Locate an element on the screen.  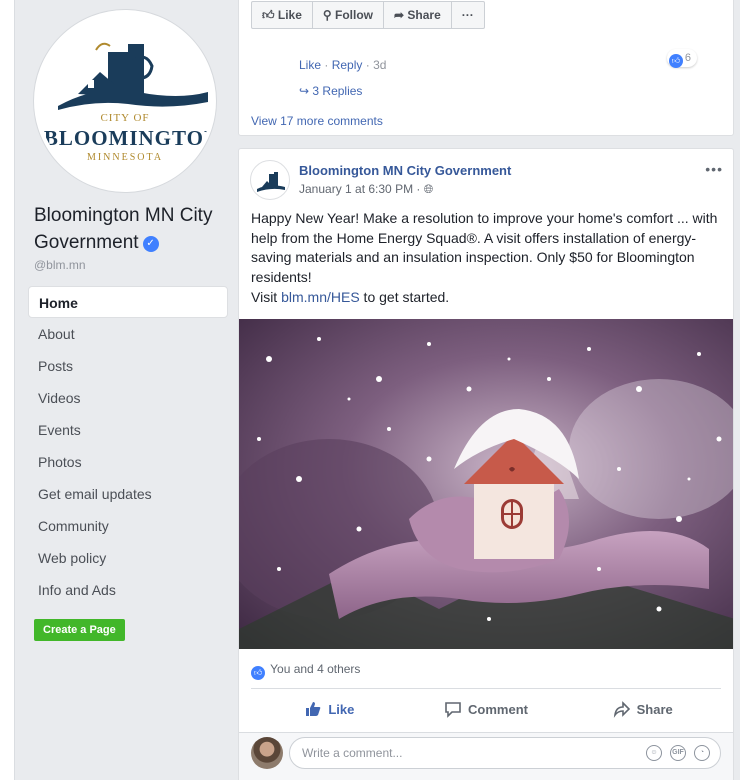
comment-actions: Like · Reply · 3d is located at coordinates (342, 65).